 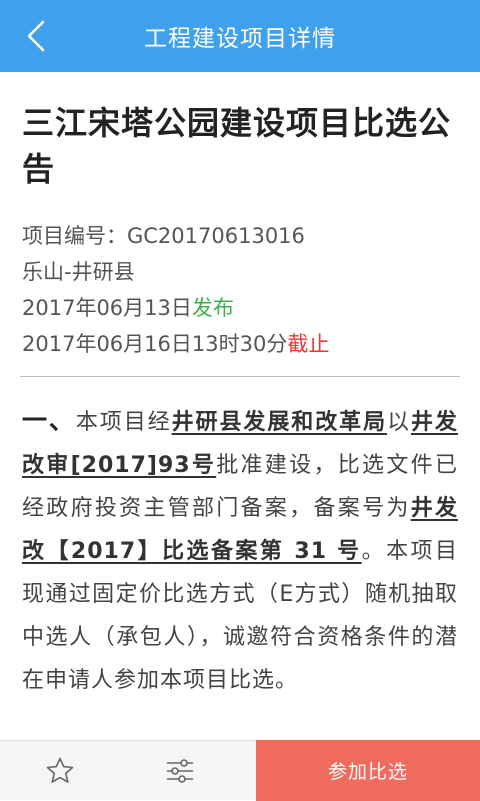 What do you see at coordinates (279, 422) in the screenshot?
I see `approval-authority: 井研县发展和改革局` at bounding box center [279, 422].